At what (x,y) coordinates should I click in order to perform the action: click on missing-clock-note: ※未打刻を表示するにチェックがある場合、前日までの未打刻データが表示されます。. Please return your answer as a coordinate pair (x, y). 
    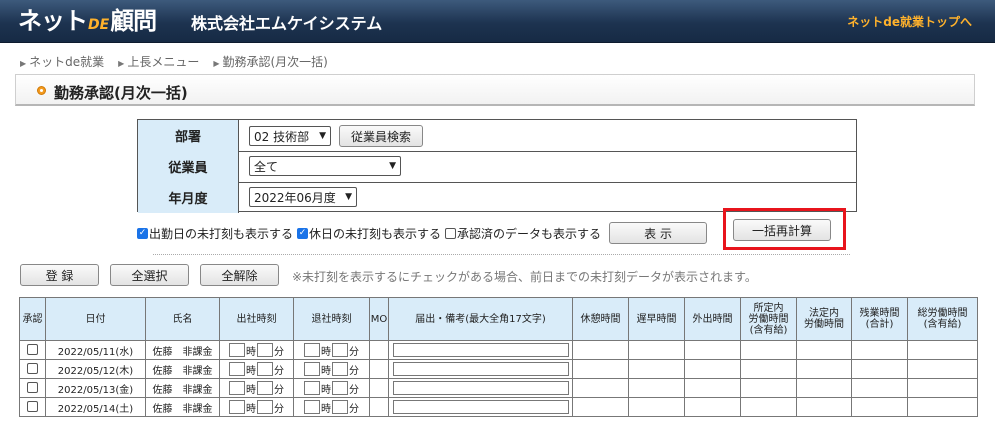
    Looking at the image, I should click on (524, 277).